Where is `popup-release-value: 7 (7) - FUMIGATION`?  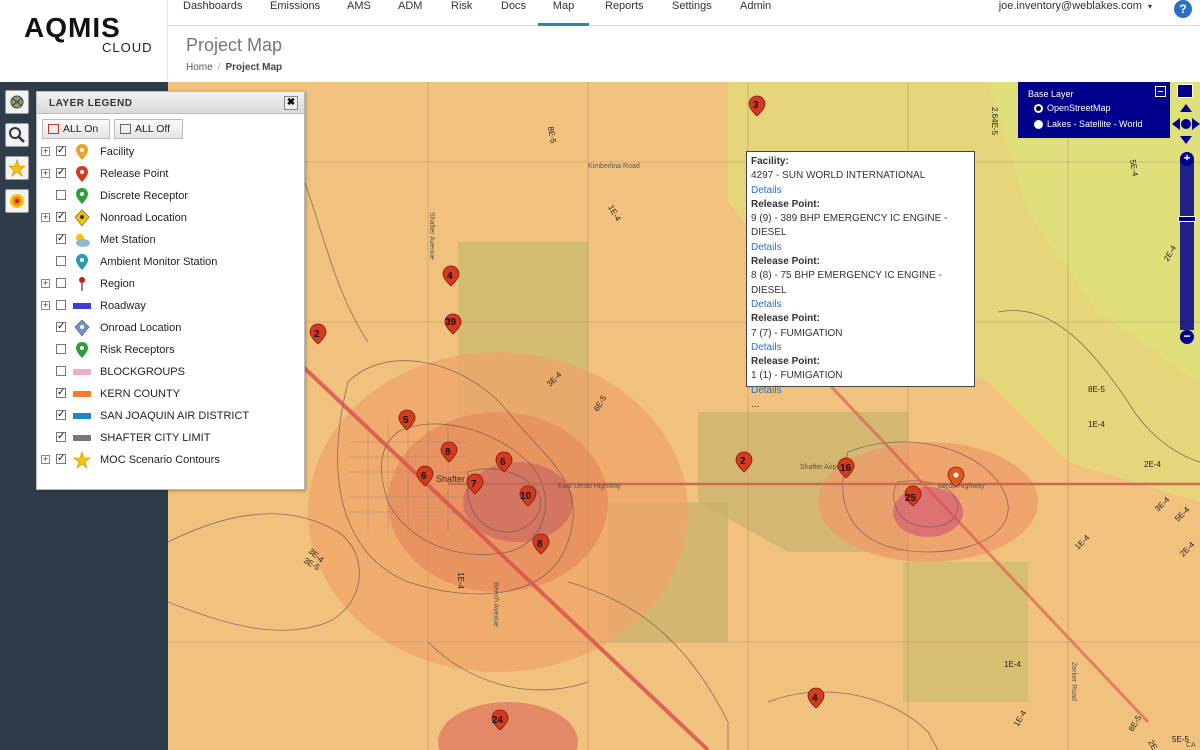
popup-release-value: 7 (7) - FUMIGATION is located at coordinates (797, 333).